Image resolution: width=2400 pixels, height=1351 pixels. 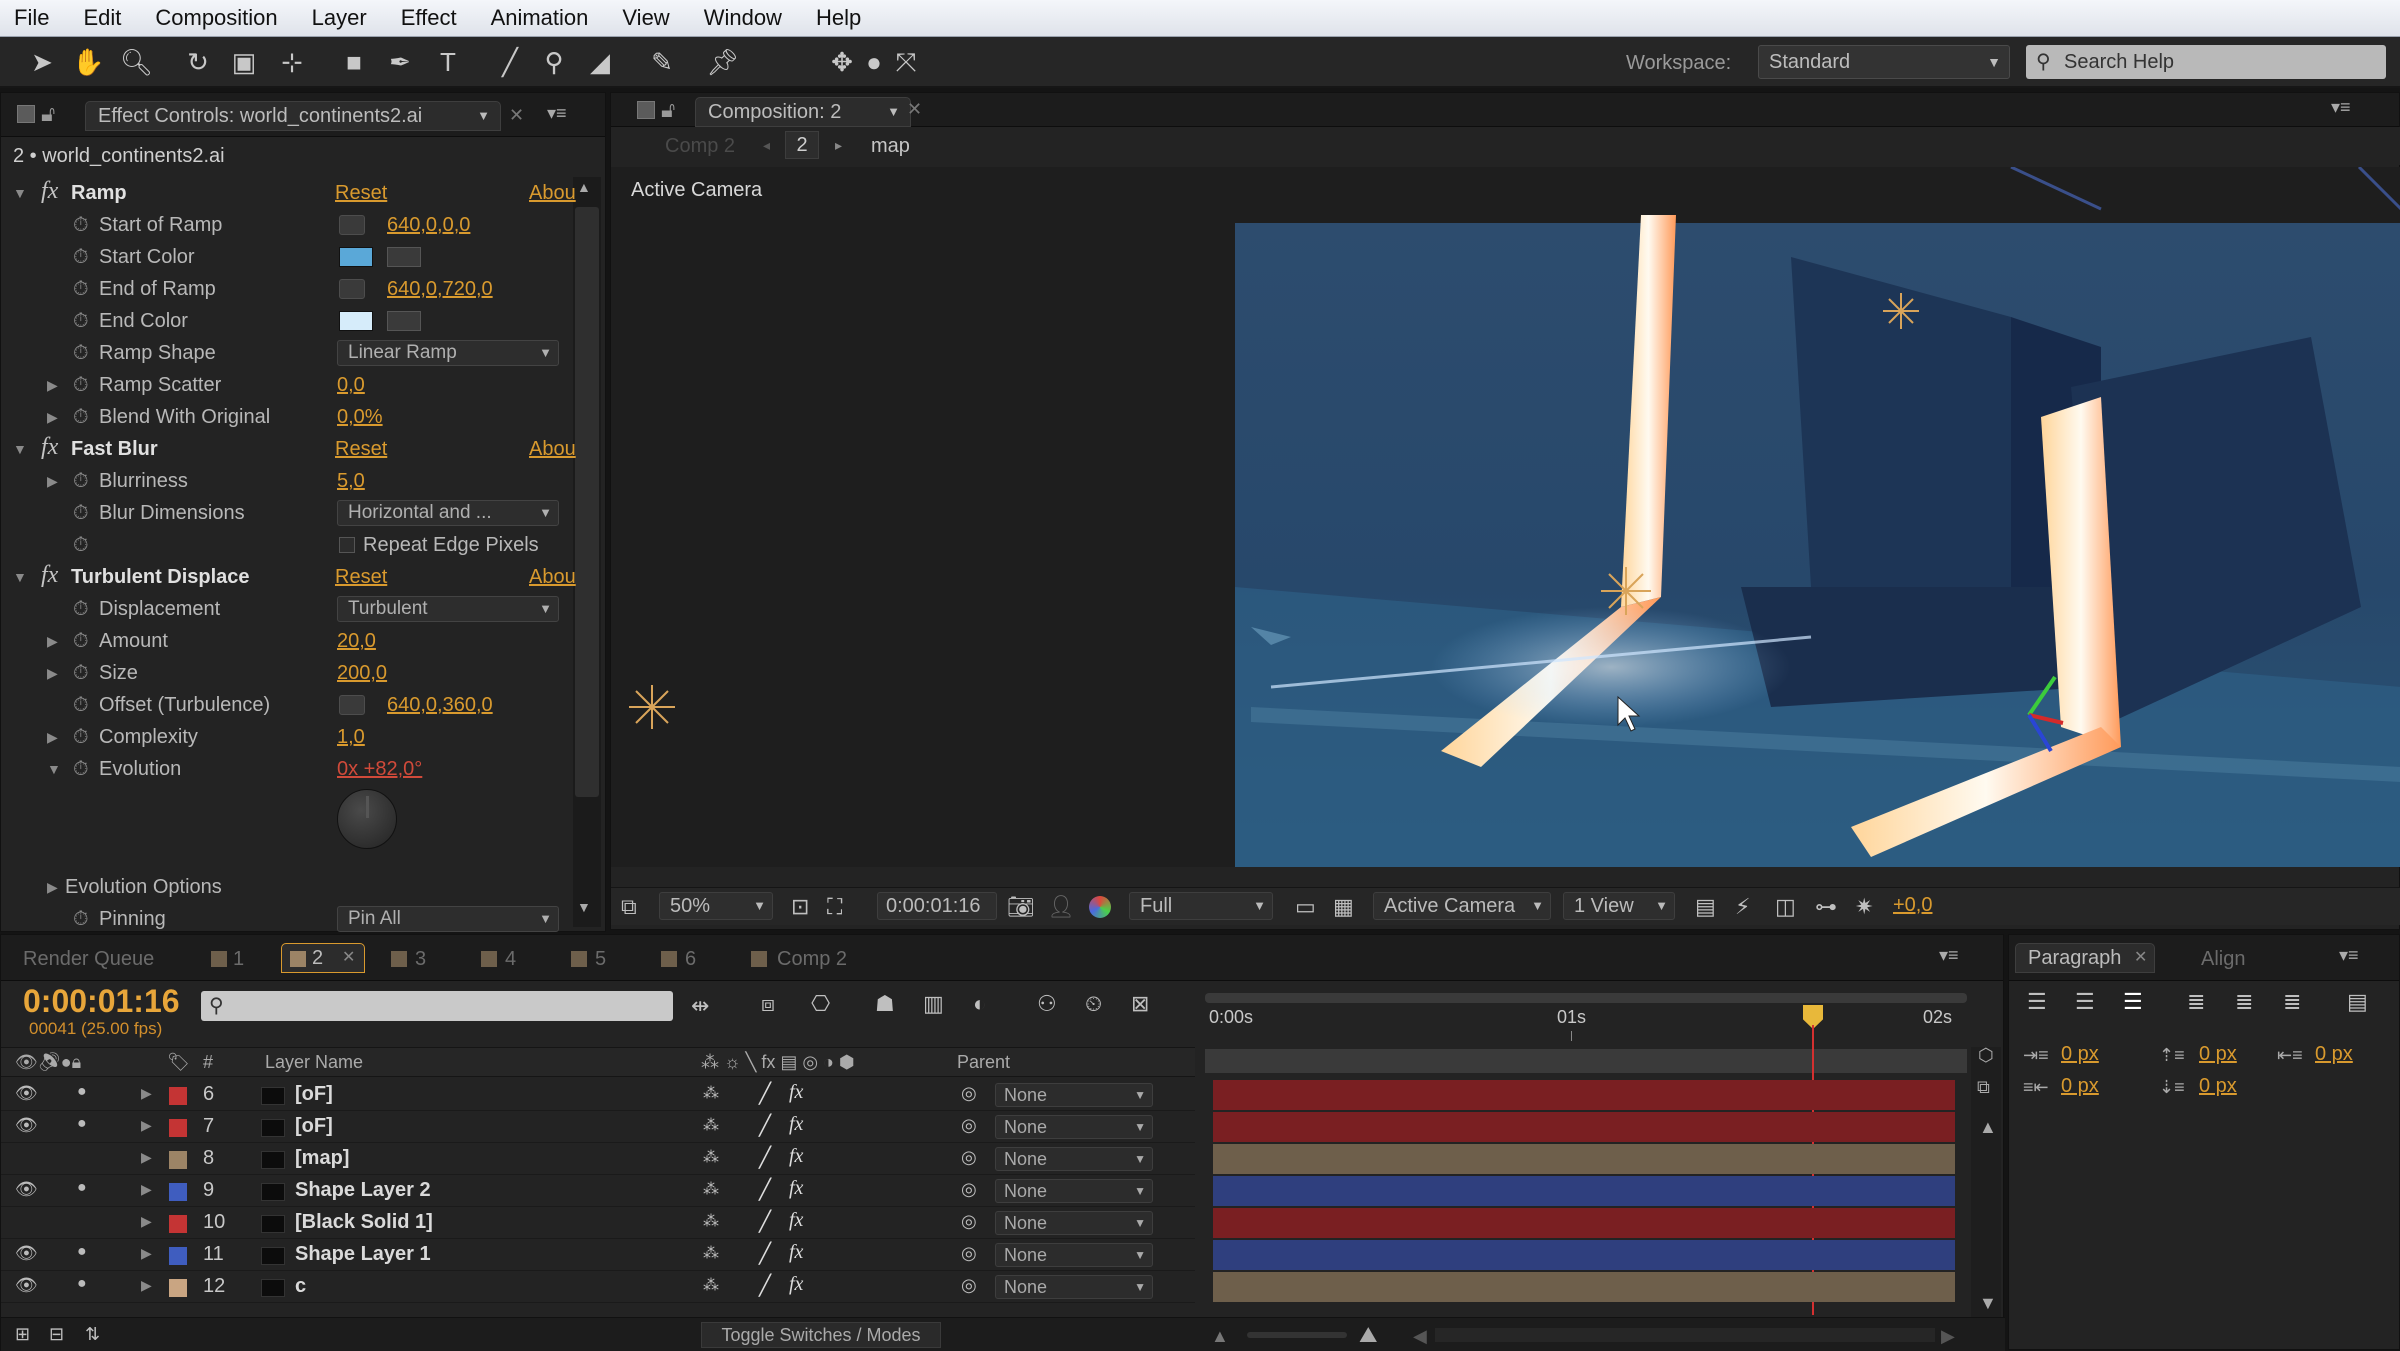 I want to click on tab-paragraph: Paragraph ✕, so click(x=2085, y=958).